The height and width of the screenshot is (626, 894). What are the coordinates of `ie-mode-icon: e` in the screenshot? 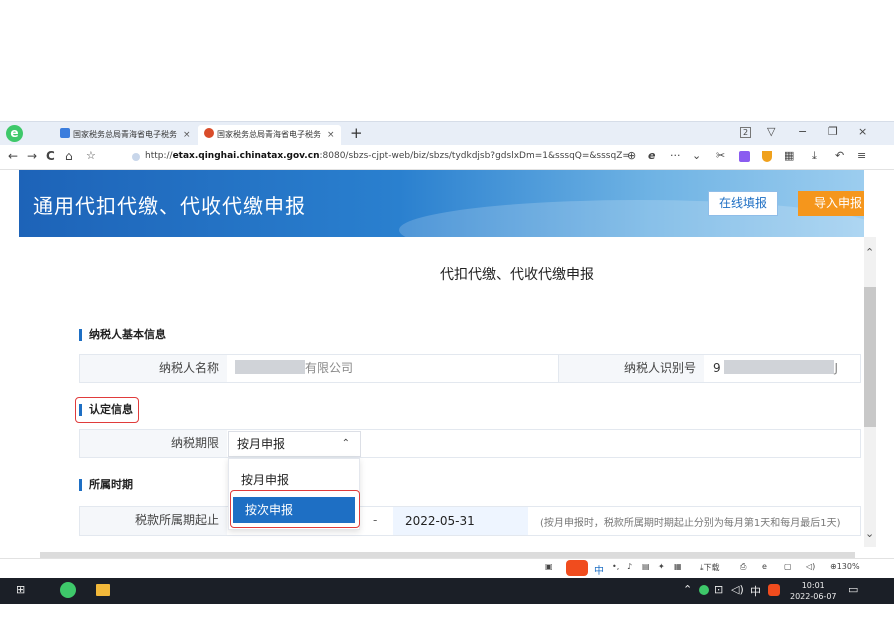 It's located at (651, 155).